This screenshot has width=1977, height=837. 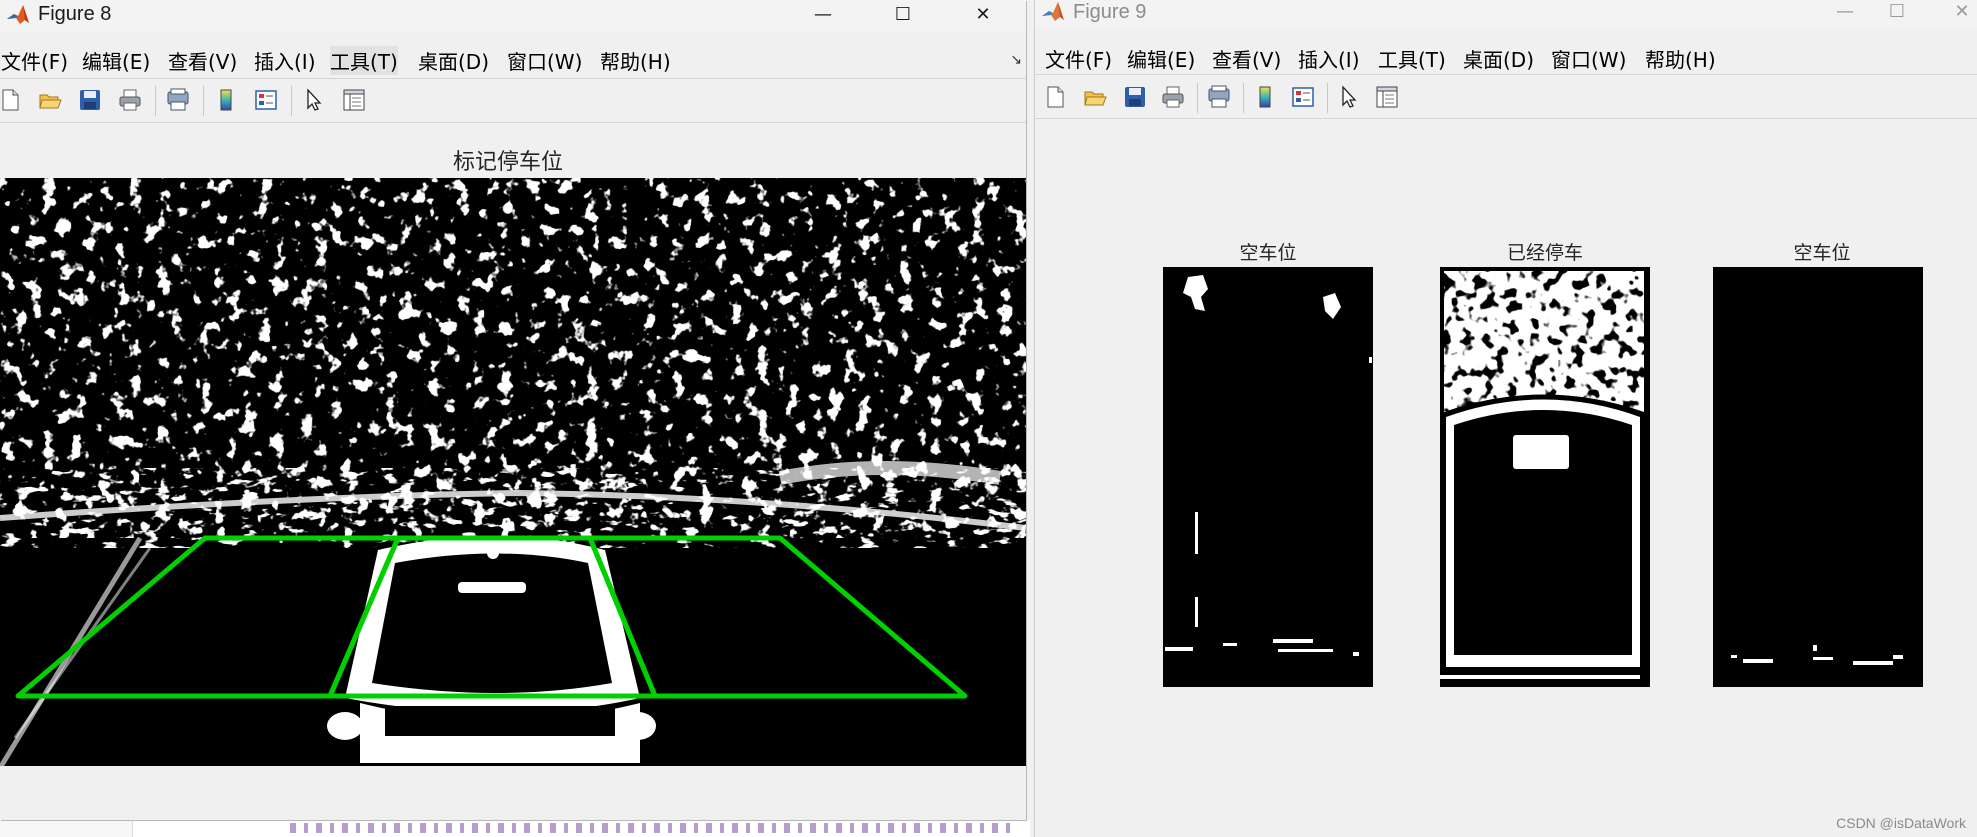 I want to click on subplot-1-image-empty, so click(x=1268, y=477).